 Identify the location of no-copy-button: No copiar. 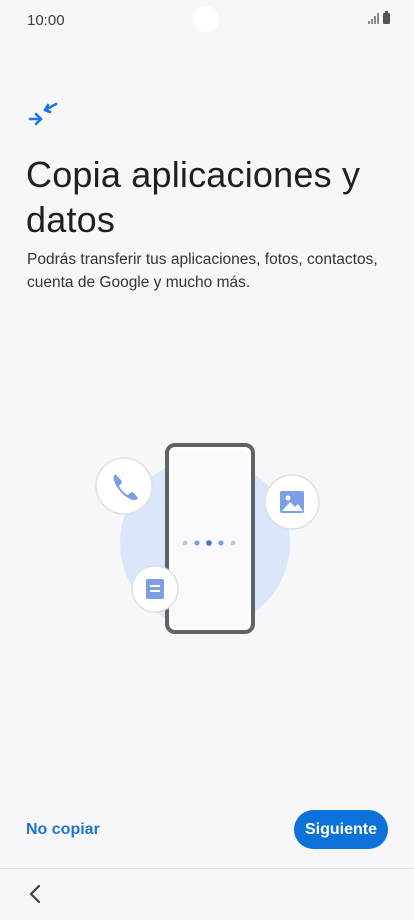
(63, 830).